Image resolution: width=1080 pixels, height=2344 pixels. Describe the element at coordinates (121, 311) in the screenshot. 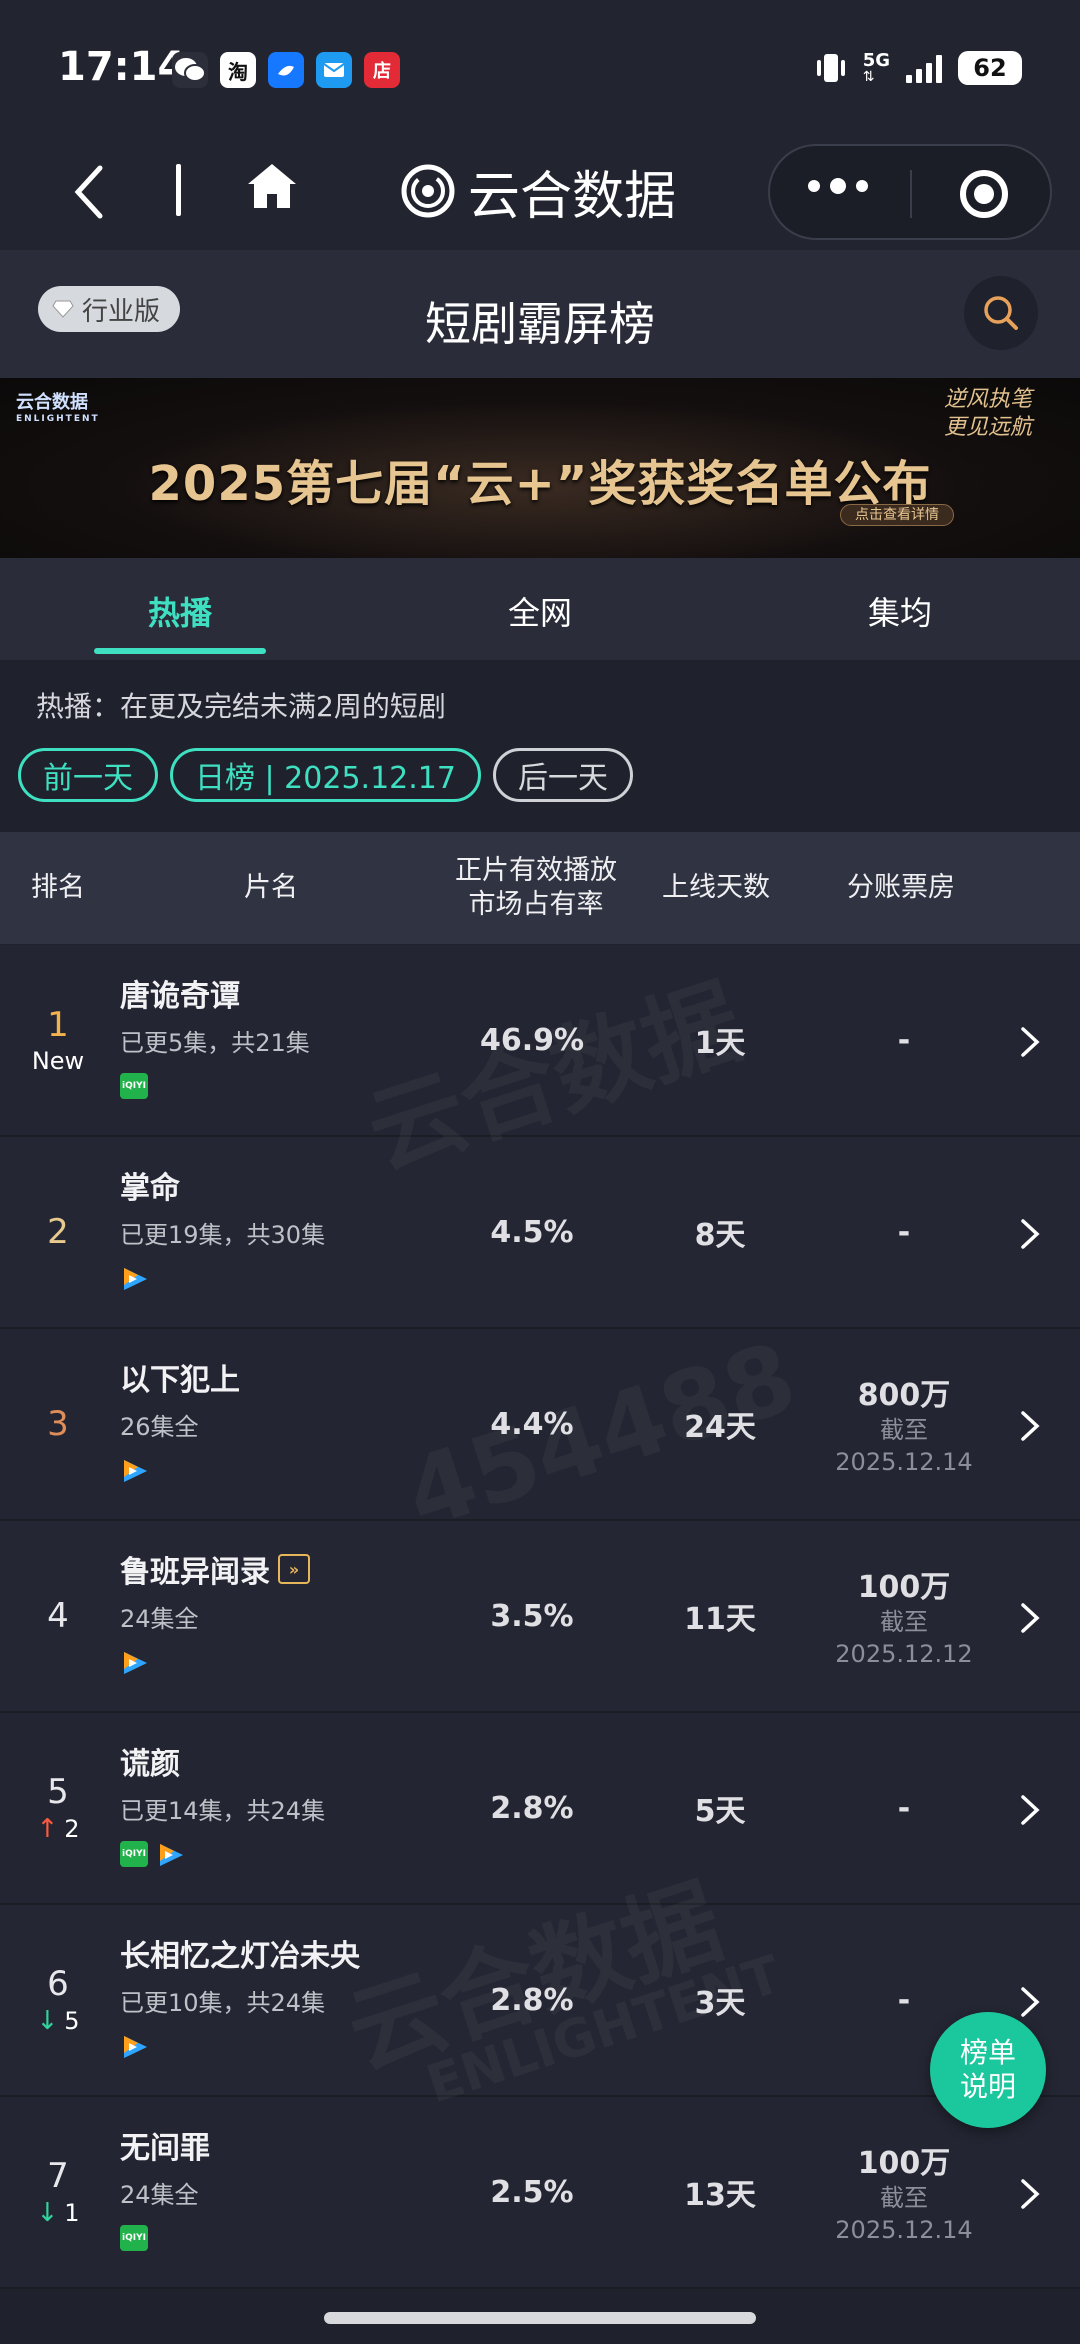

I see `badge-label: 行业版` at that location.